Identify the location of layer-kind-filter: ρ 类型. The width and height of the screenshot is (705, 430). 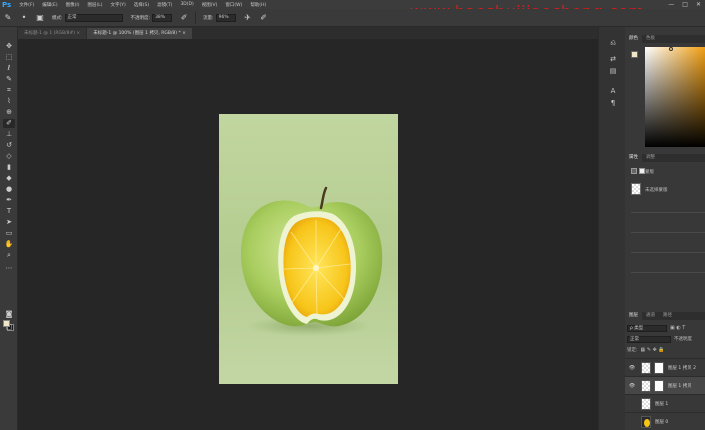
(647, 328).